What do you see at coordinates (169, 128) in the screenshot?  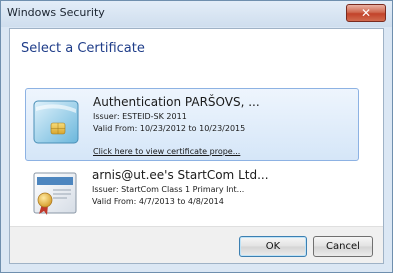 I see `certificate-validity: Valid From: 10/23/2012 to 10/23/2015` at bounding box center [169, 128].